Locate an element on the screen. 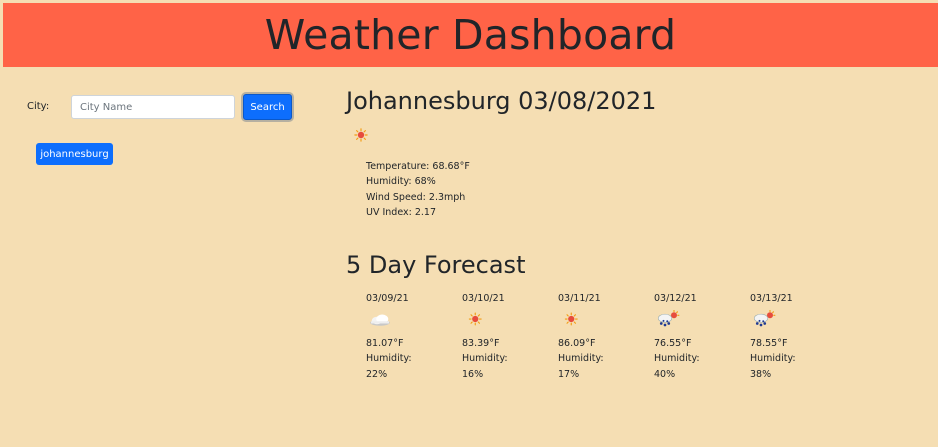  forecast-humidity-value: 40% is located at coordinates (665, 374).